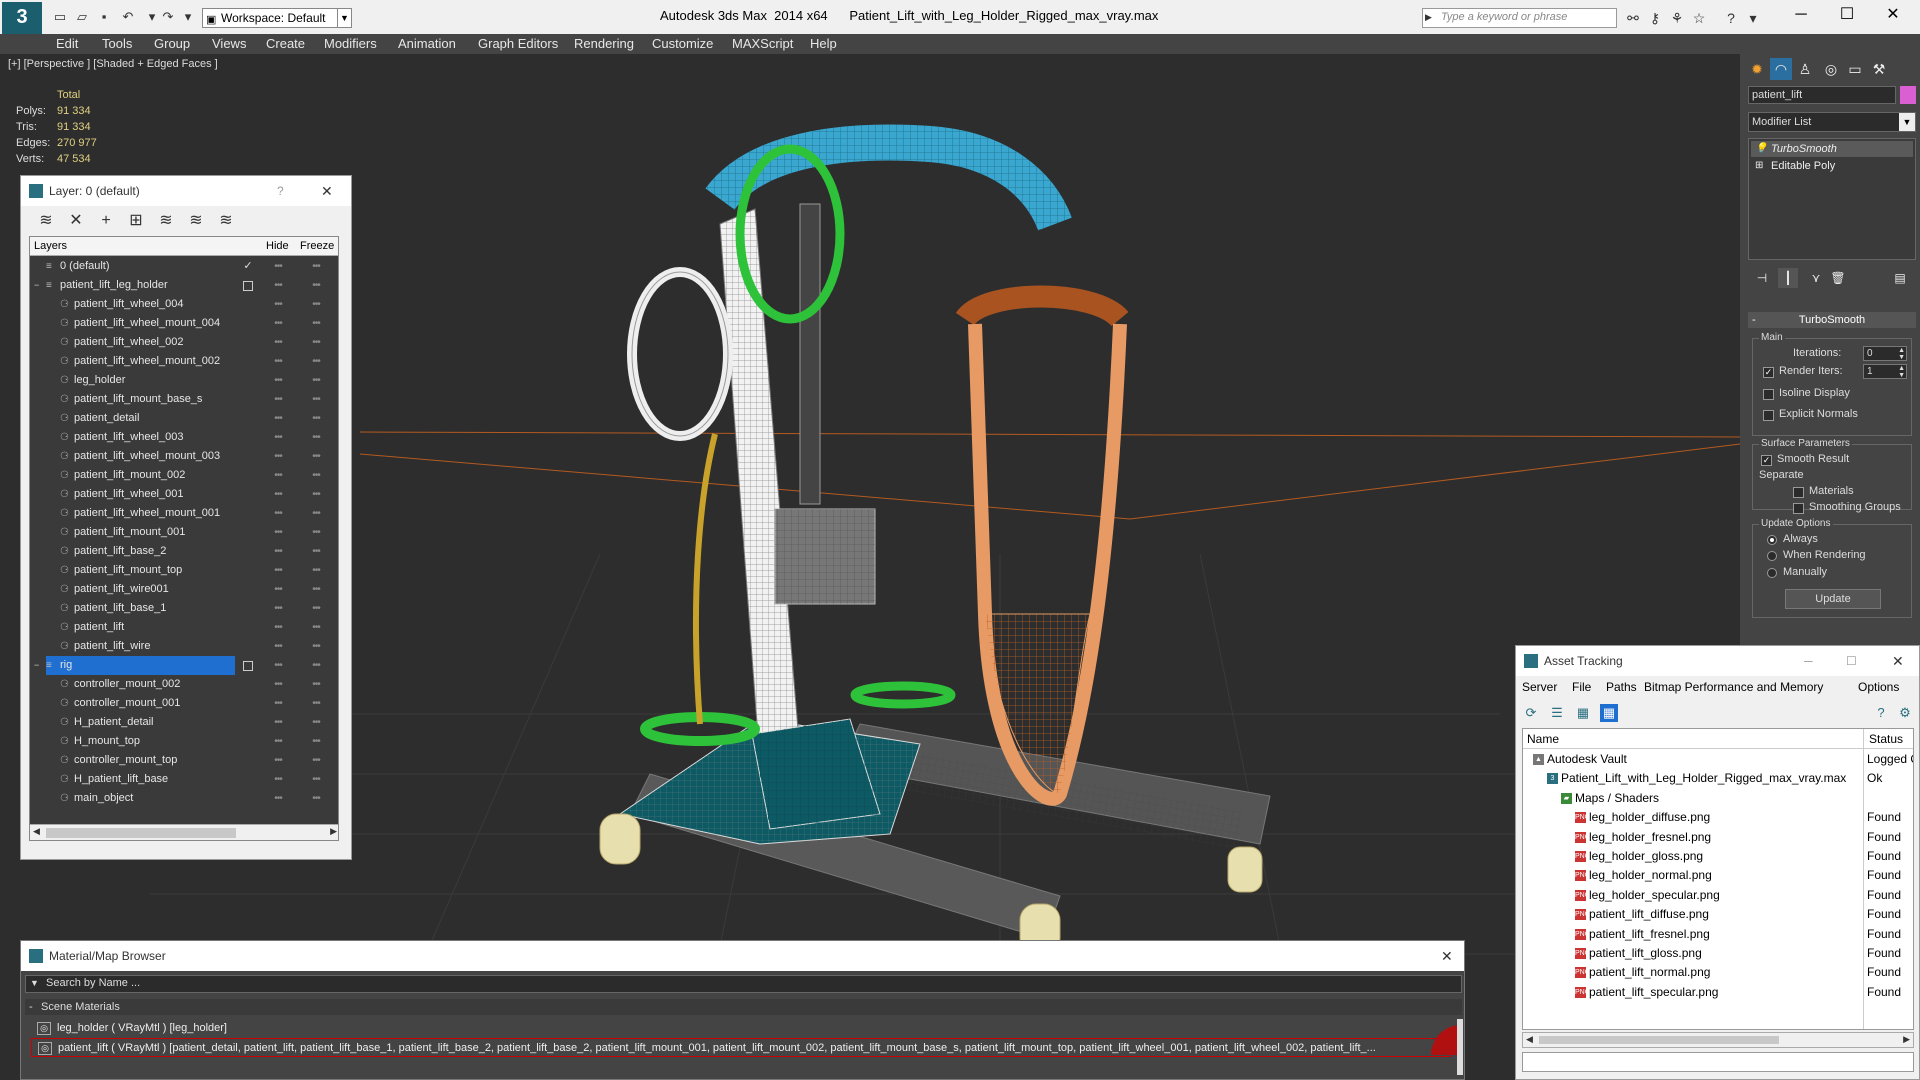  Describe the element at coordinates (1886, 739) in the screenshot. I see `col-status: Status` at that location.